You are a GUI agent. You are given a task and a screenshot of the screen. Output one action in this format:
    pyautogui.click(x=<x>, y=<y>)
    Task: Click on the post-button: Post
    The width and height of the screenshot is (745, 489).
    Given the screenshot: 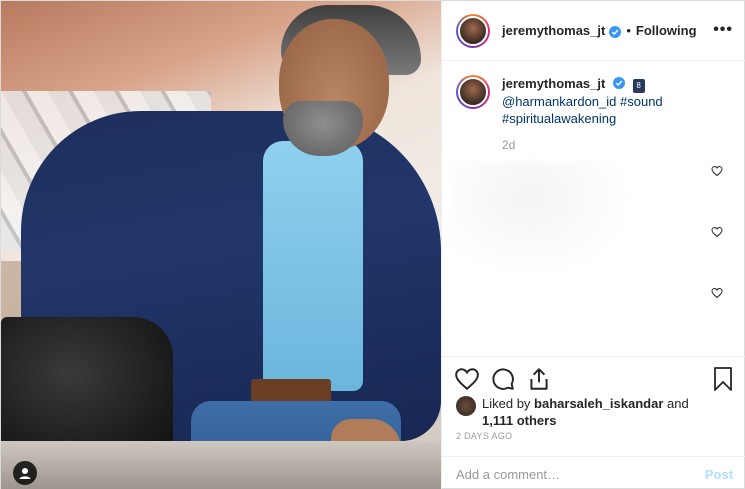 What is the action you would take?
    pyautogui.click(x=719, y=474)
    